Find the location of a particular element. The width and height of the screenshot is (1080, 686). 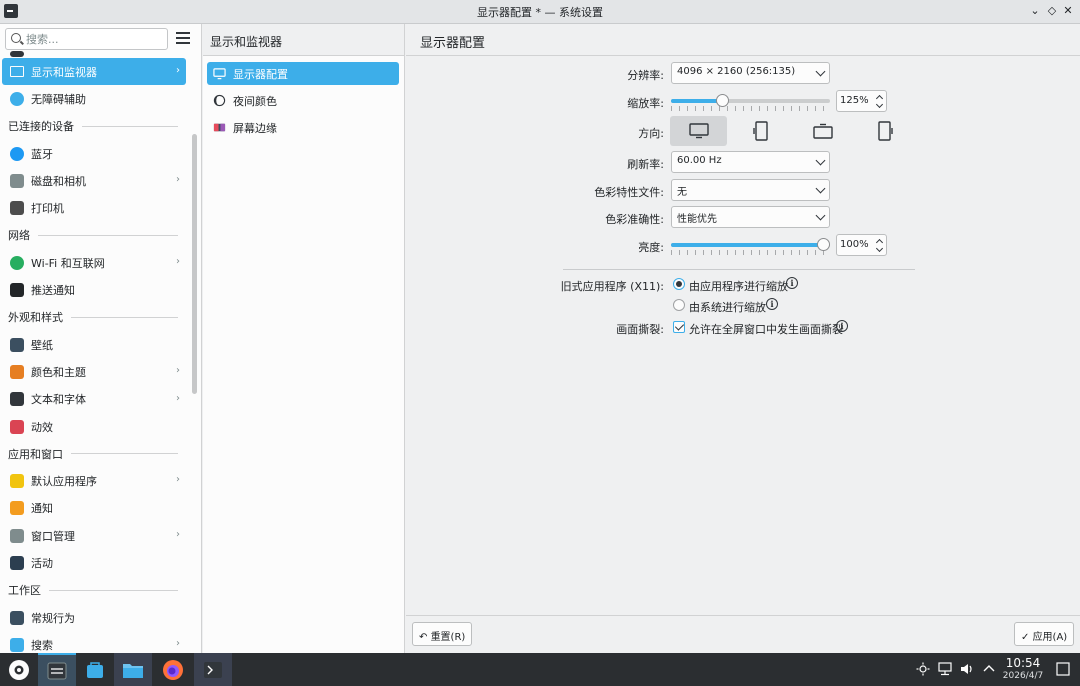

sidebar-scrollbar is located at coordinates (194, 264).